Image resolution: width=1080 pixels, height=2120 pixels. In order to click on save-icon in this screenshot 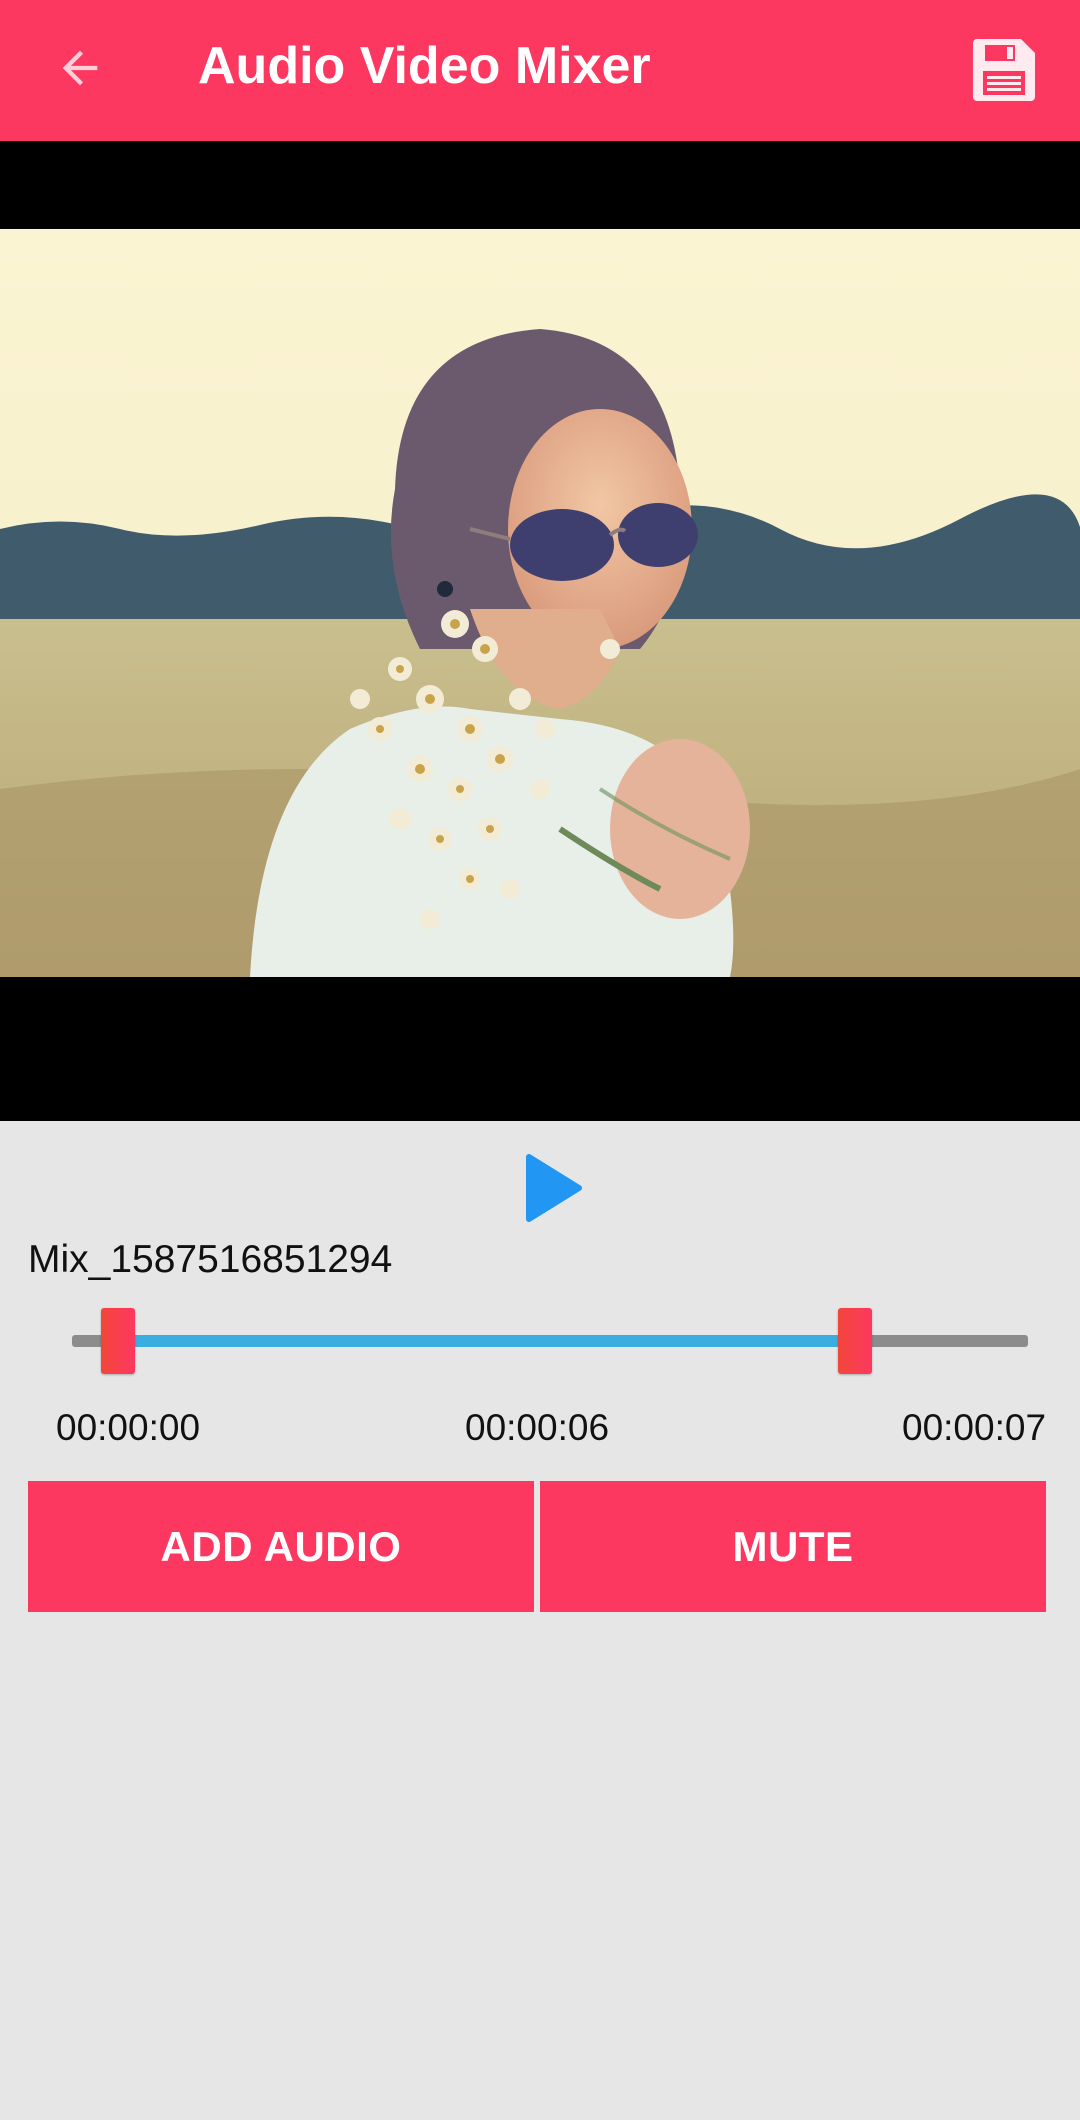, I will do `click(1004, 70)`.